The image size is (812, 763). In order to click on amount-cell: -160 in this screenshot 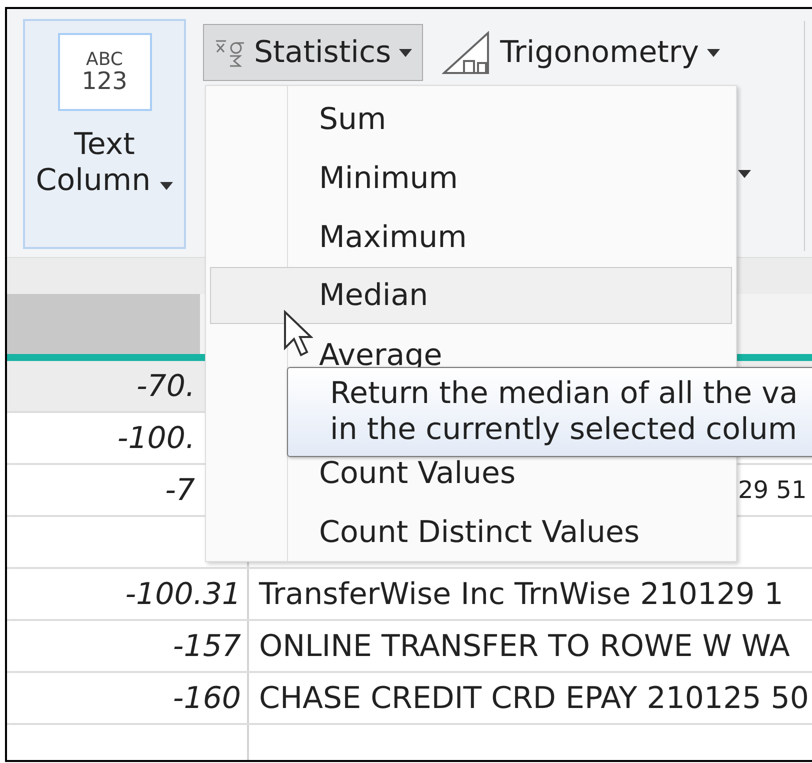, I will do `click(206, 698)`.